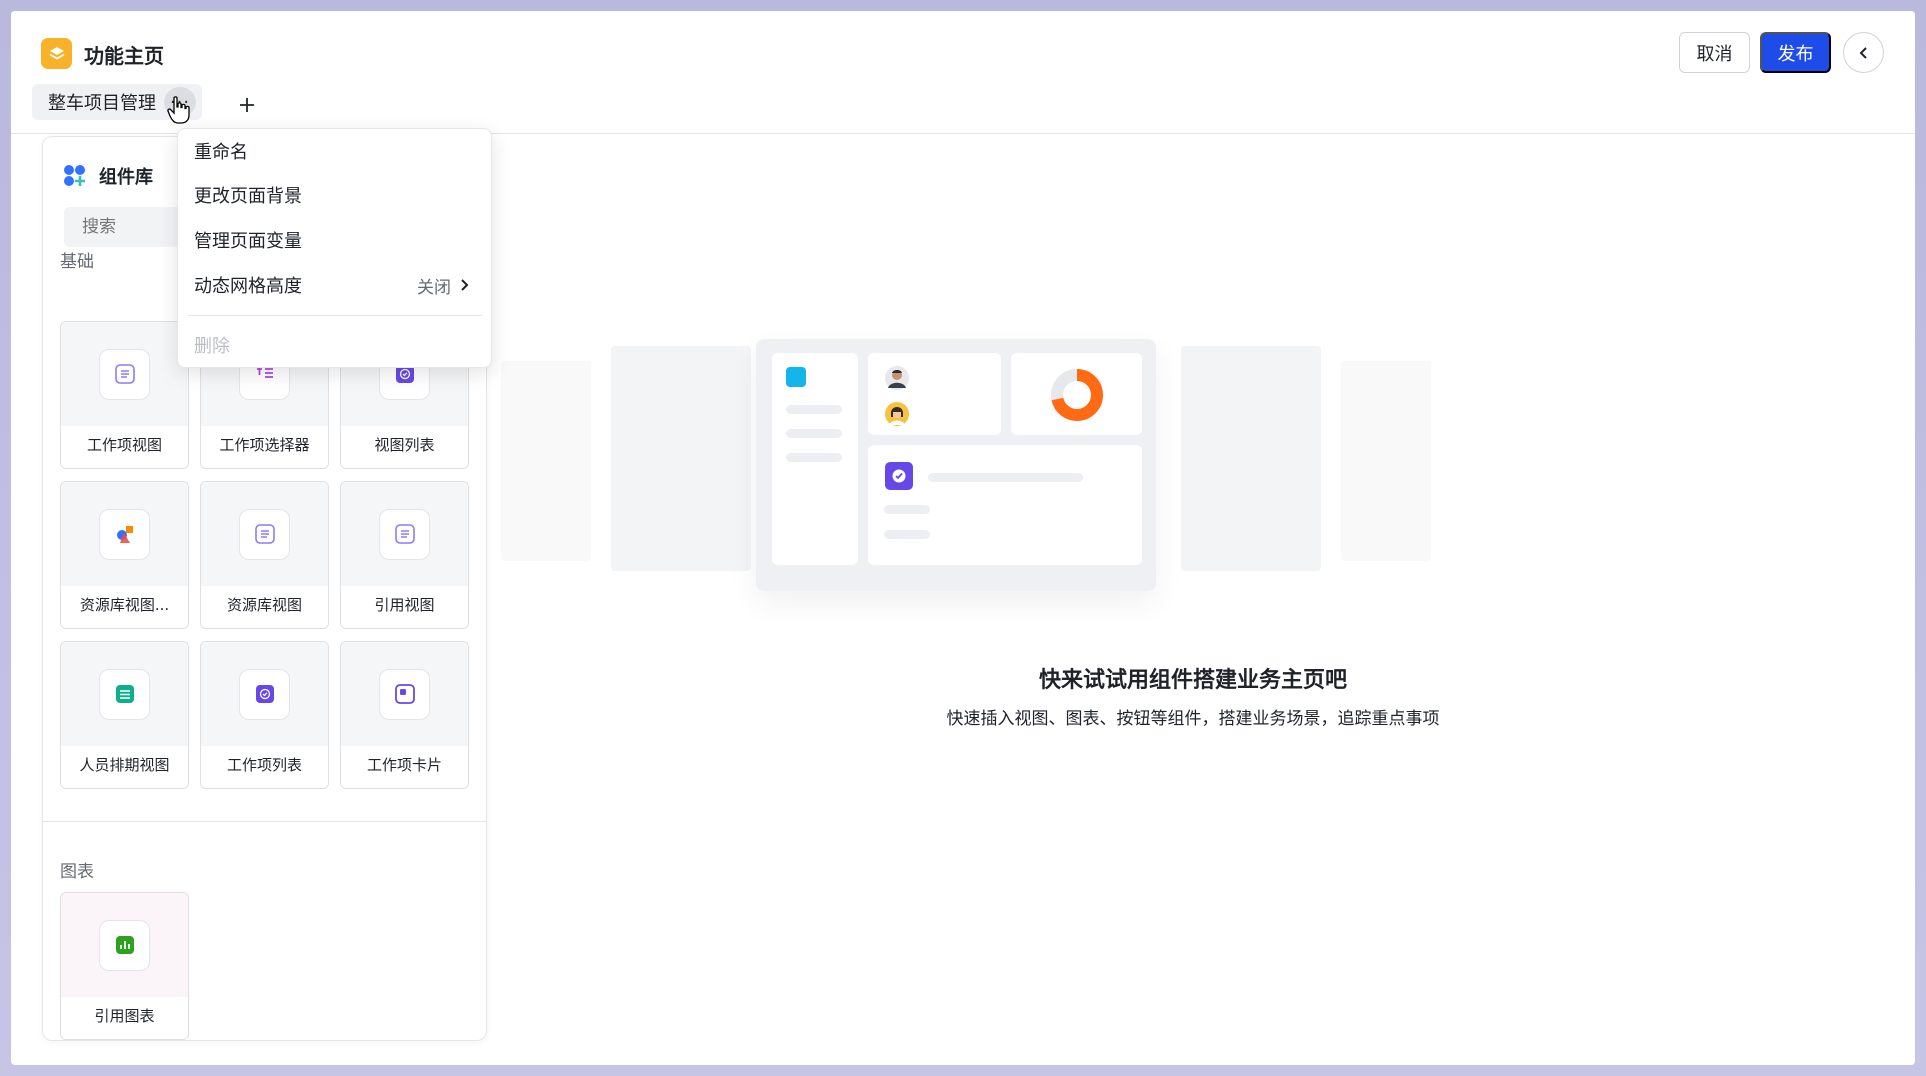  I want to click on component-card-label: 工作项卡片, so click(404, 765).